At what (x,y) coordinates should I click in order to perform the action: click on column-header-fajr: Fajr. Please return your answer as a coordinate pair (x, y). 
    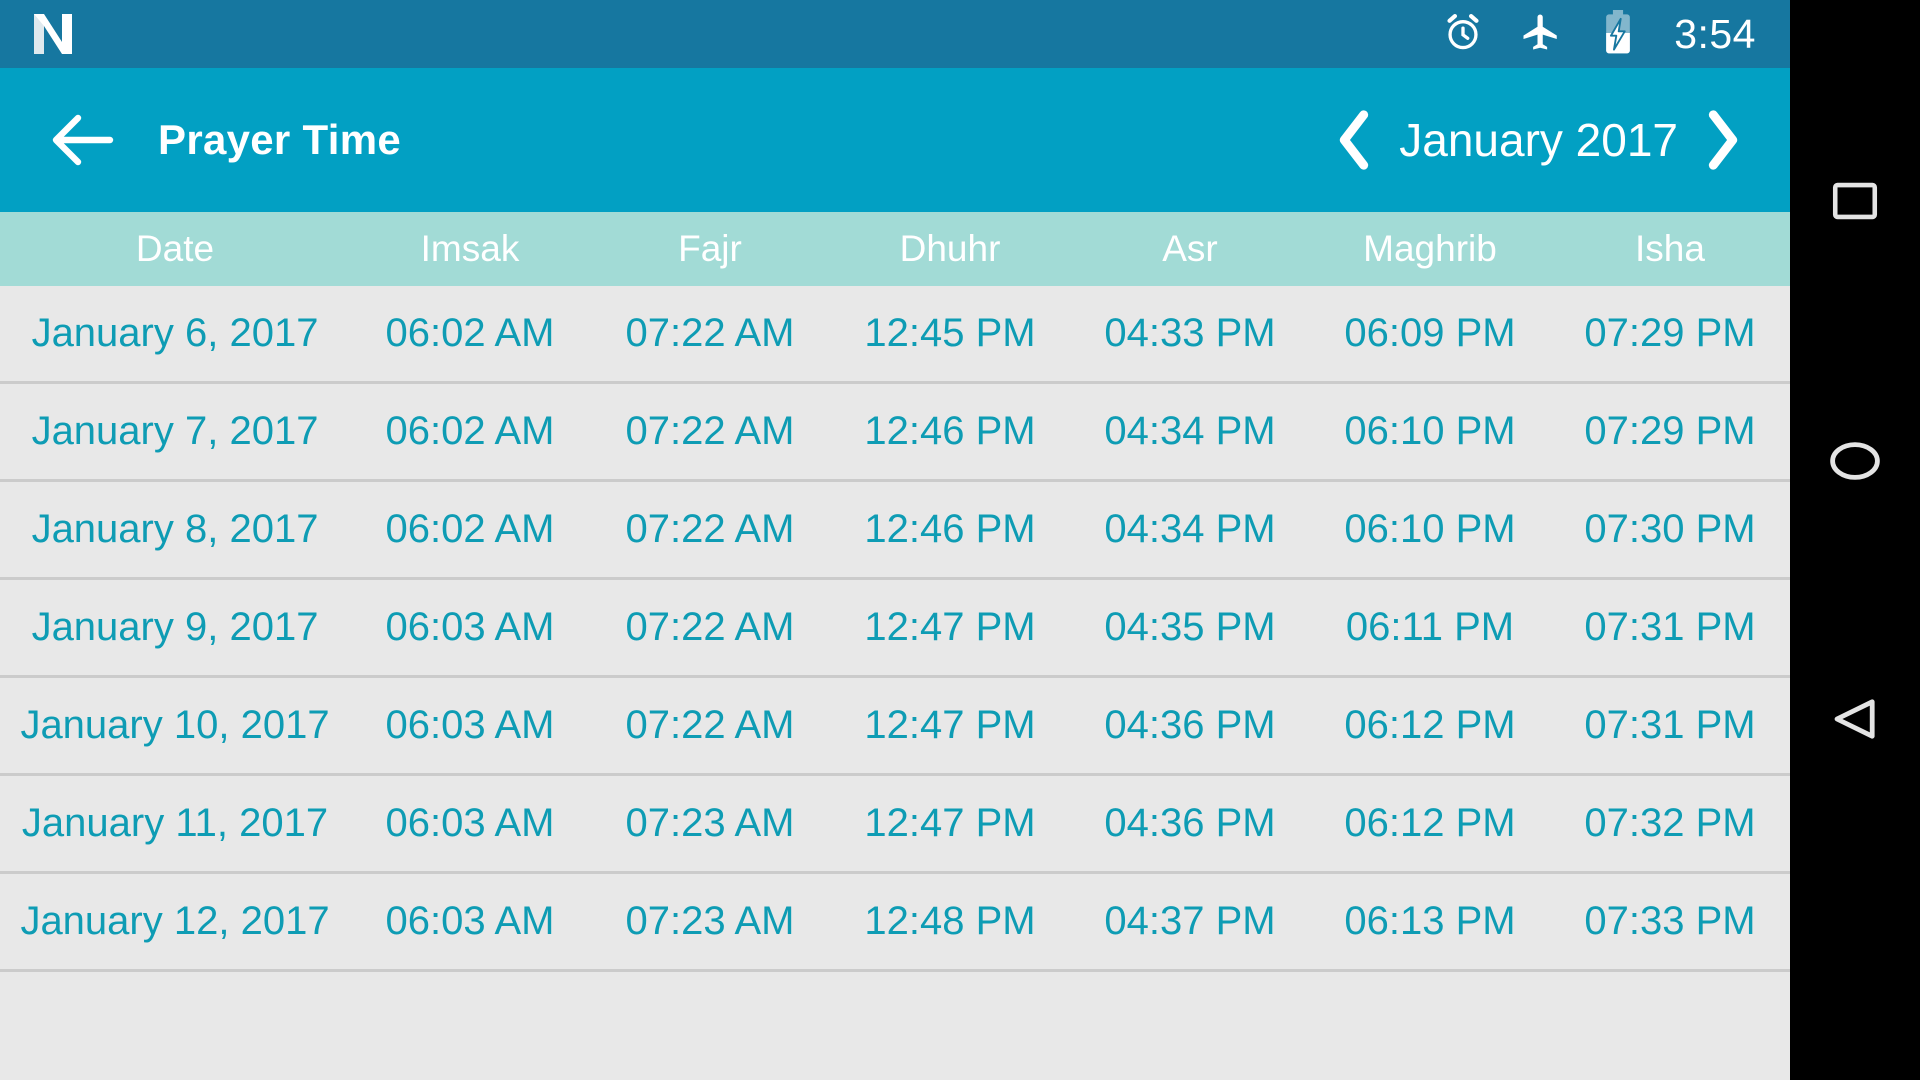
    Looking at the image, I should click on (710, 248).